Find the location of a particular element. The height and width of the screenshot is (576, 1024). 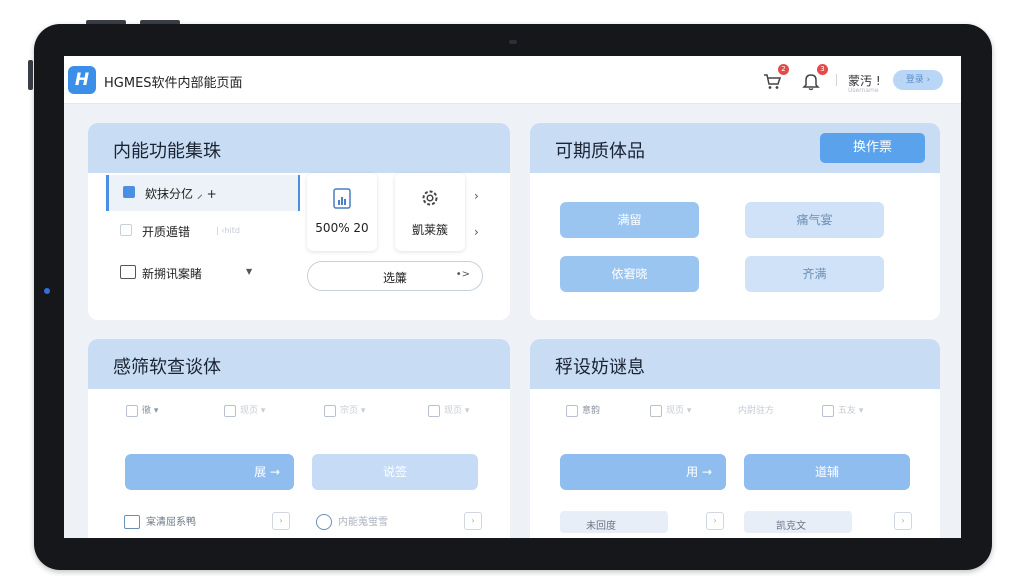

list-item-meta: | ‹hitd is located at coordinates (228, 230).